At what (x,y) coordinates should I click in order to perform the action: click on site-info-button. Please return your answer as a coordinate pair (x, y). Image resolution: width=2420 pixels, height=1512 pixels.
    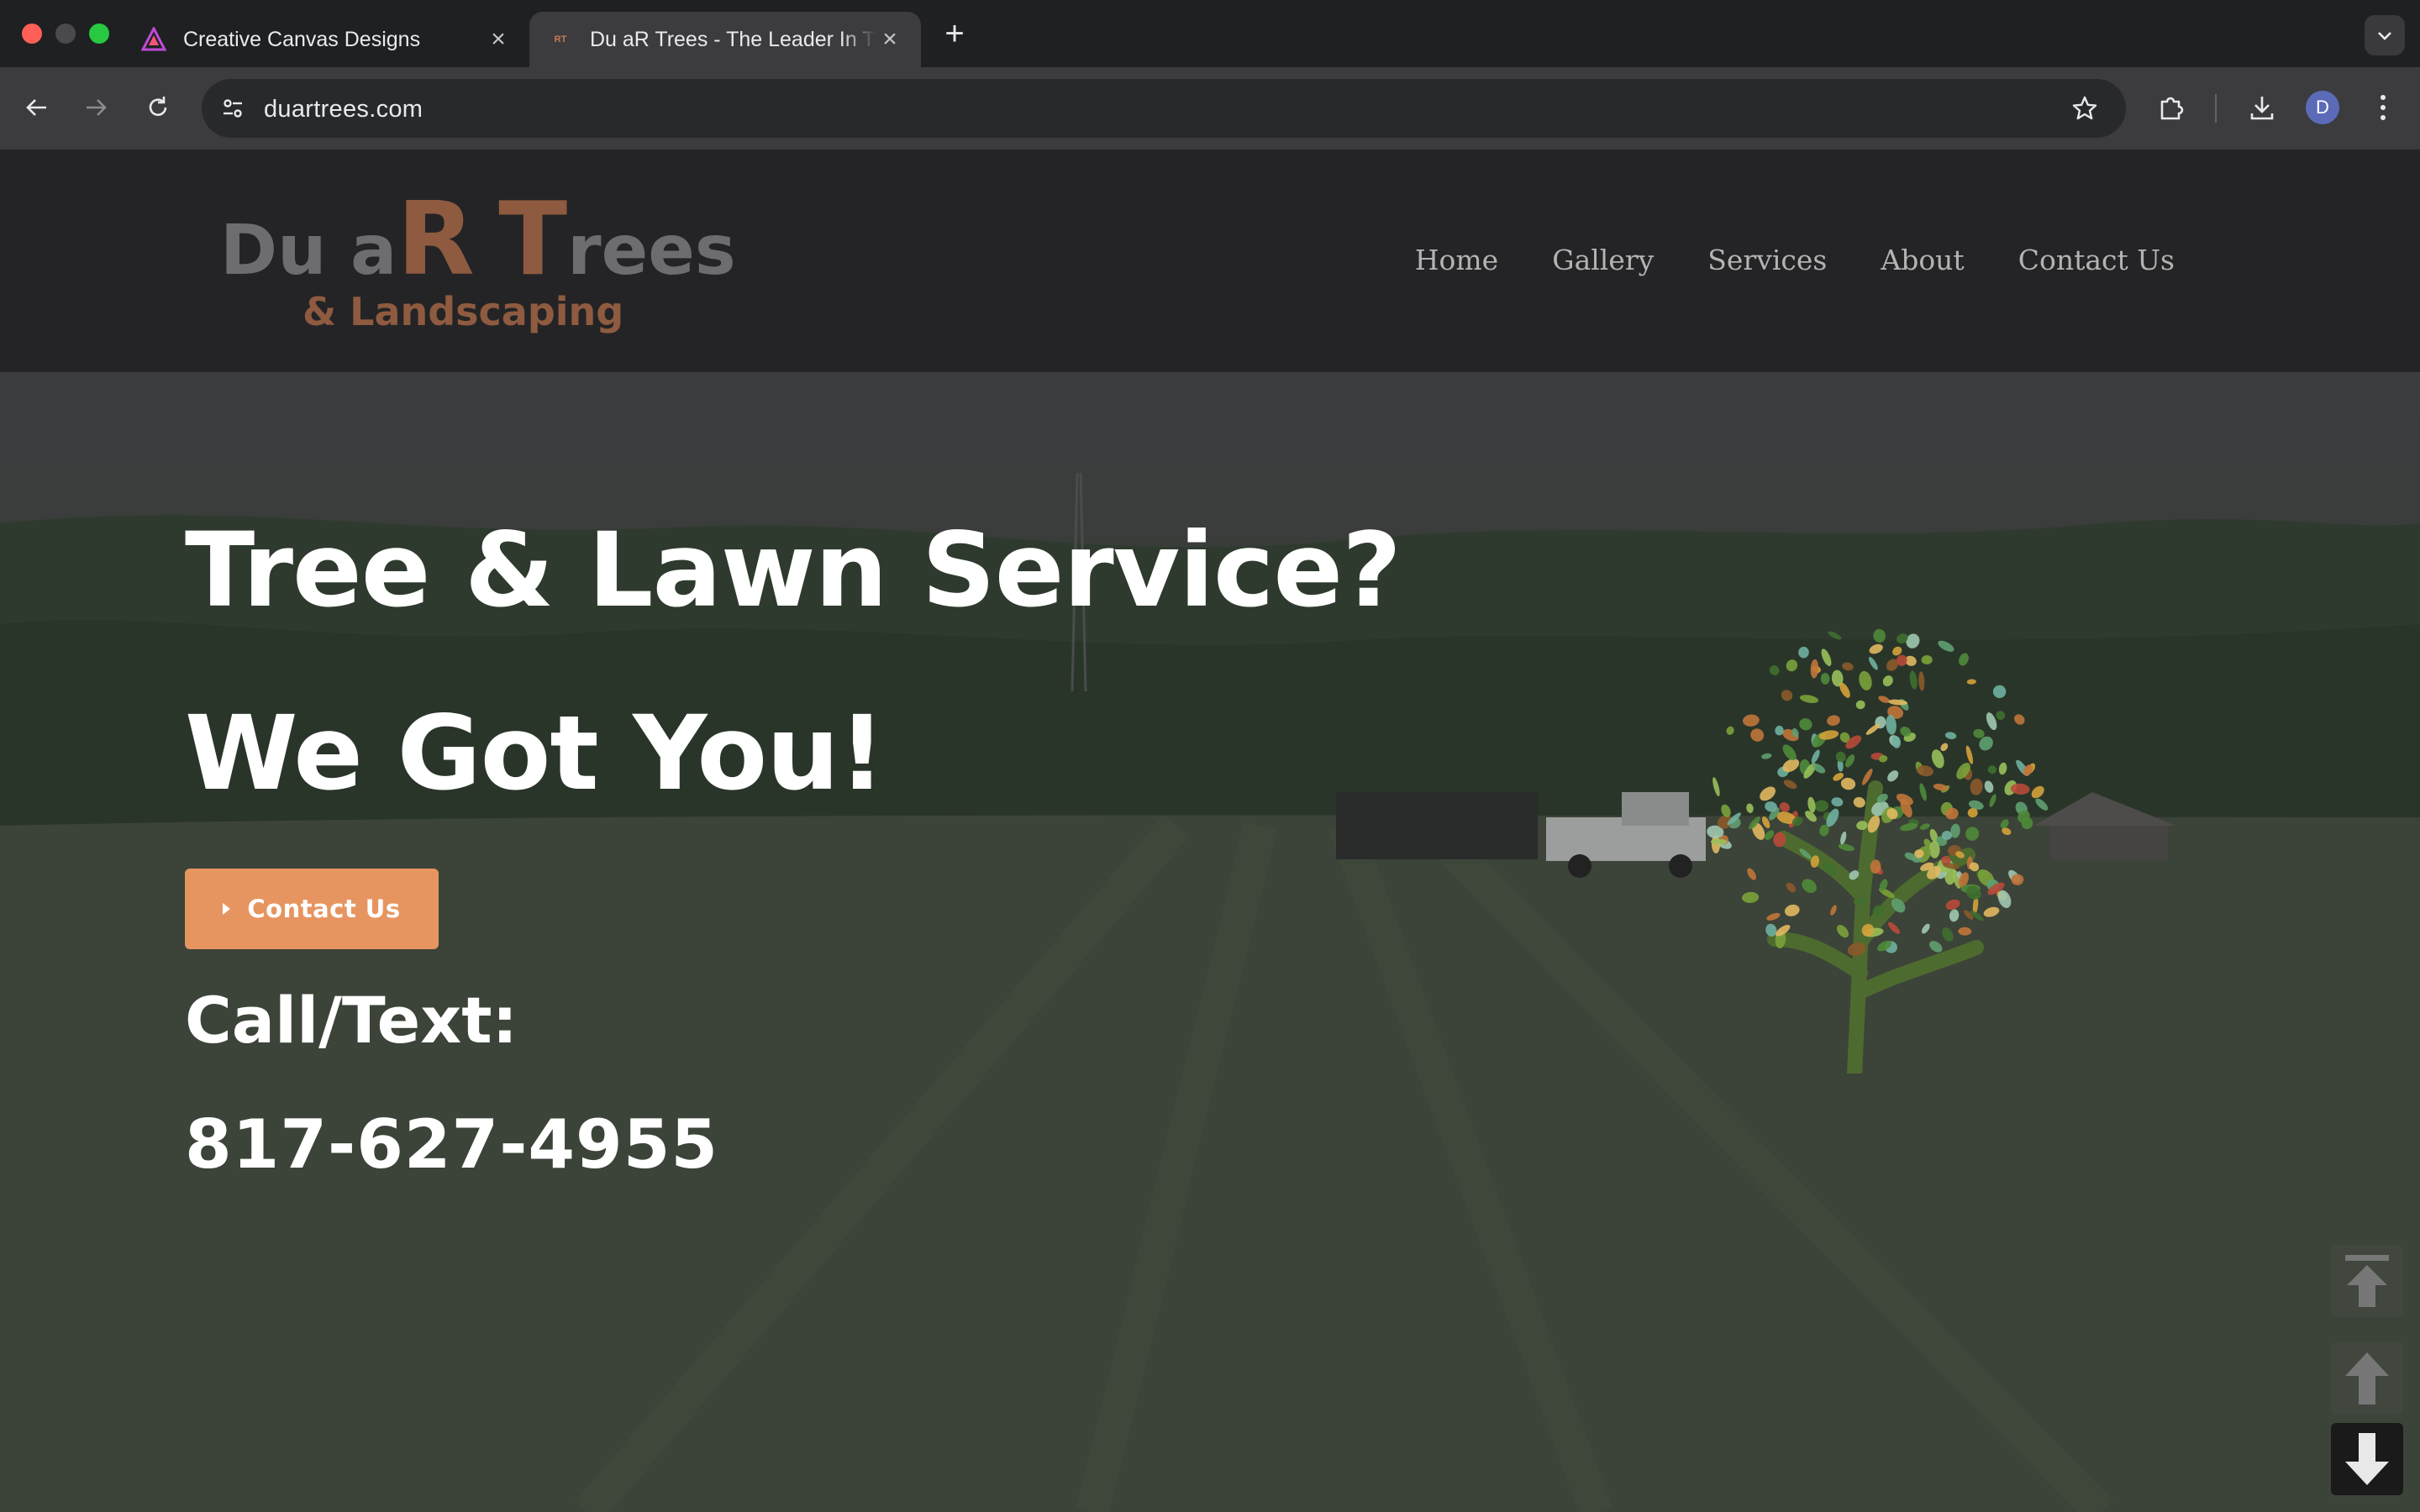
    Looking at the image, I should click on (233, 108).